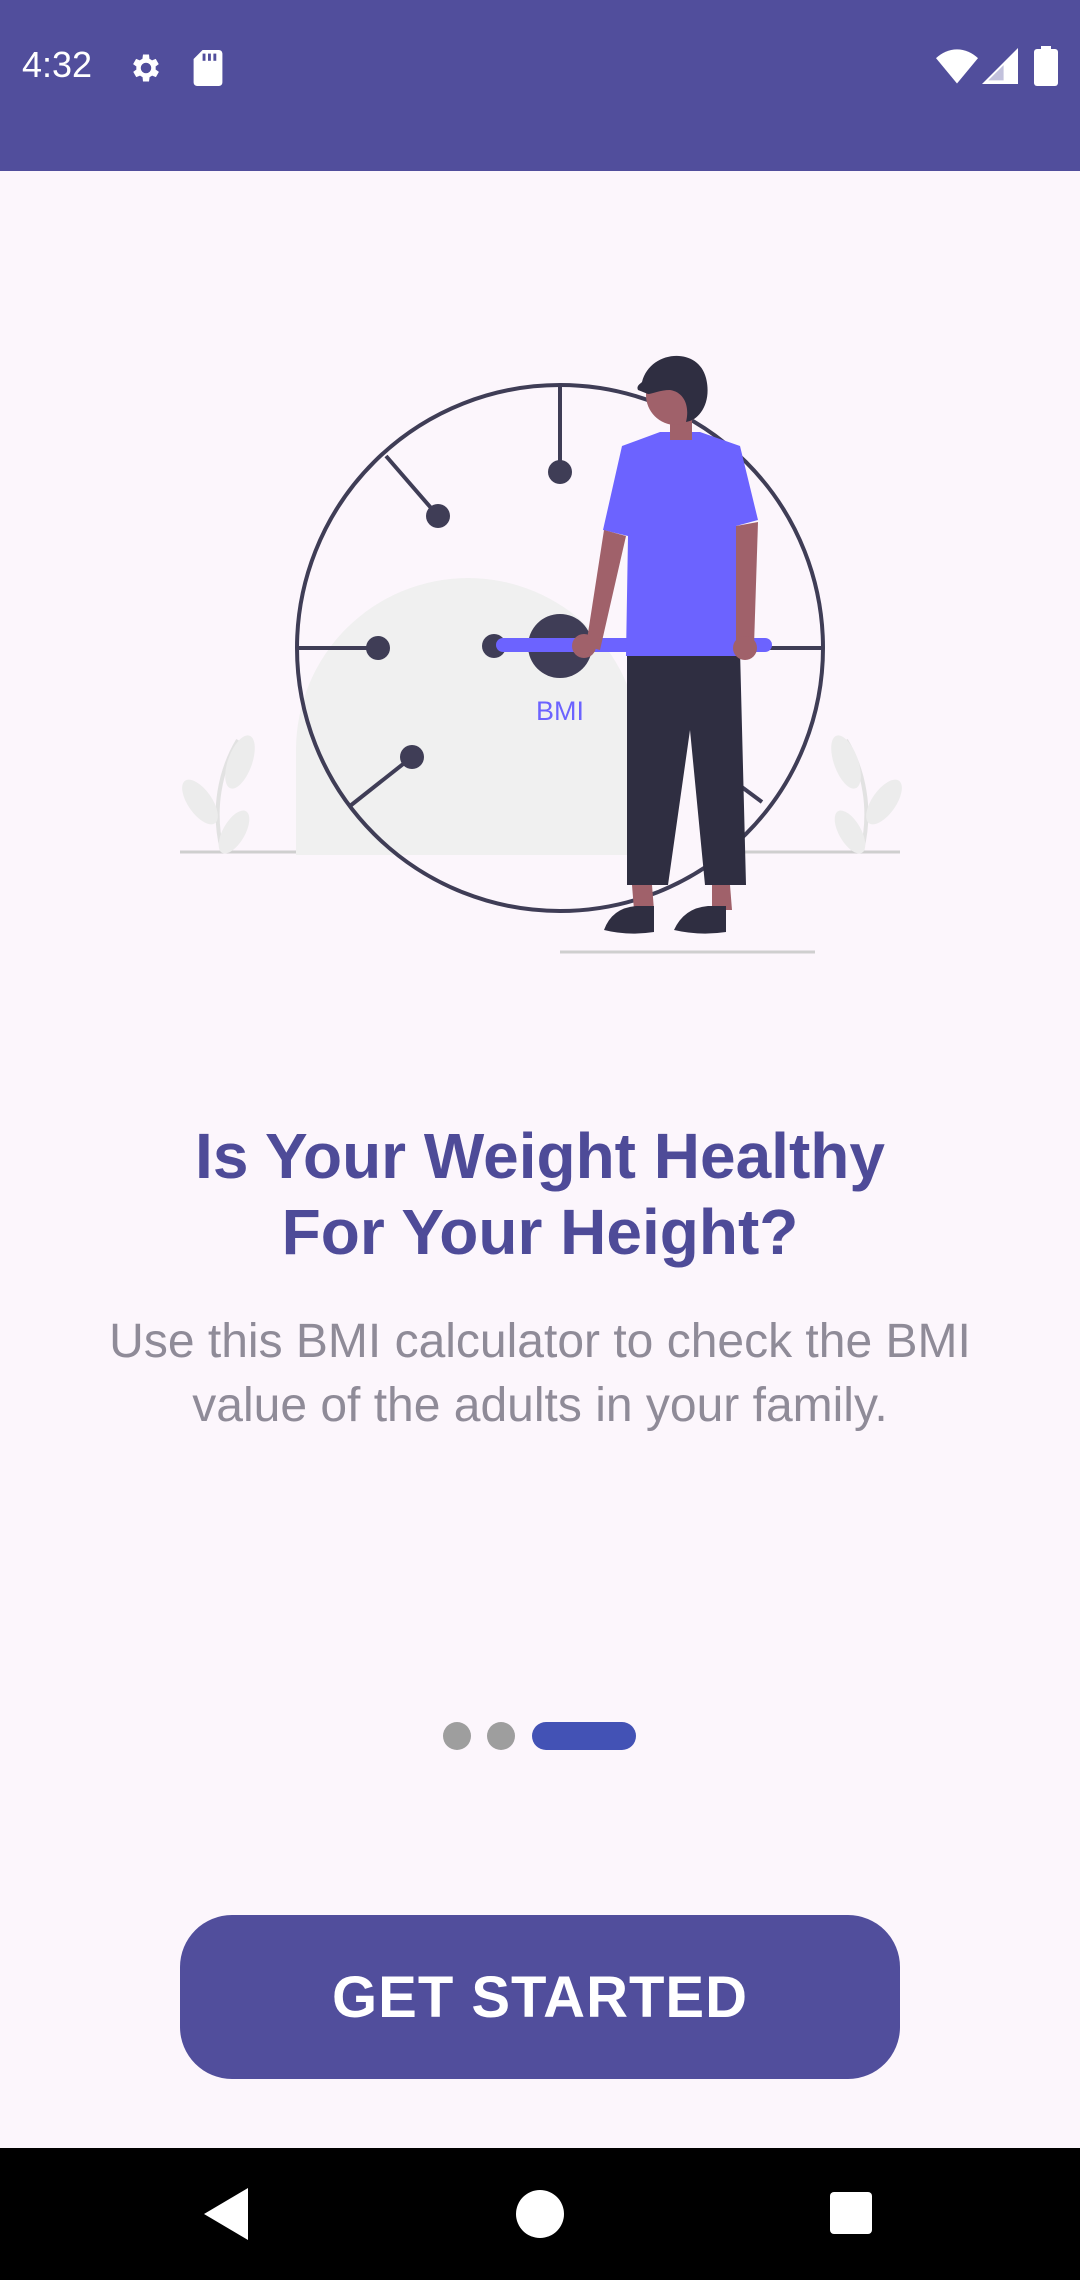 This screenshot has height=2280, width=1080. I want to click on status-time: 4:32, so click(57, 64).